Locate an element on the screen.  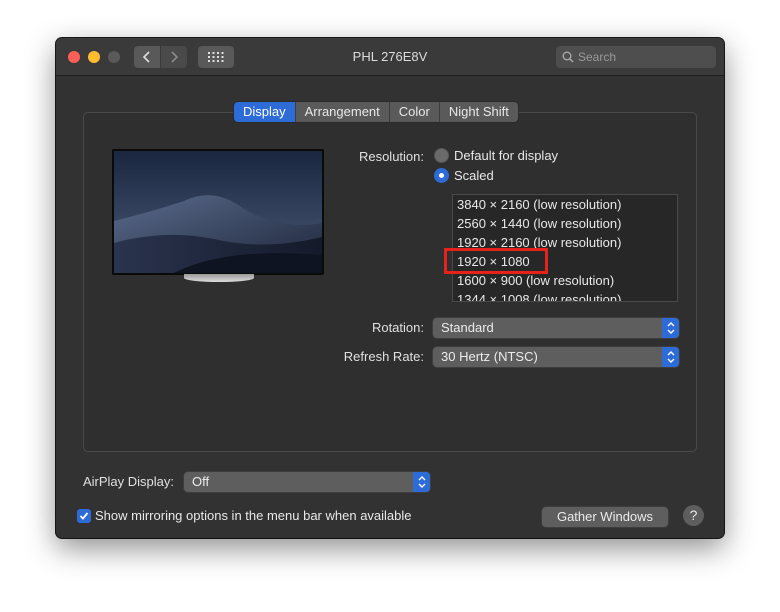
tab-night-shift: Night Shift is located at coordinates (478, 112).